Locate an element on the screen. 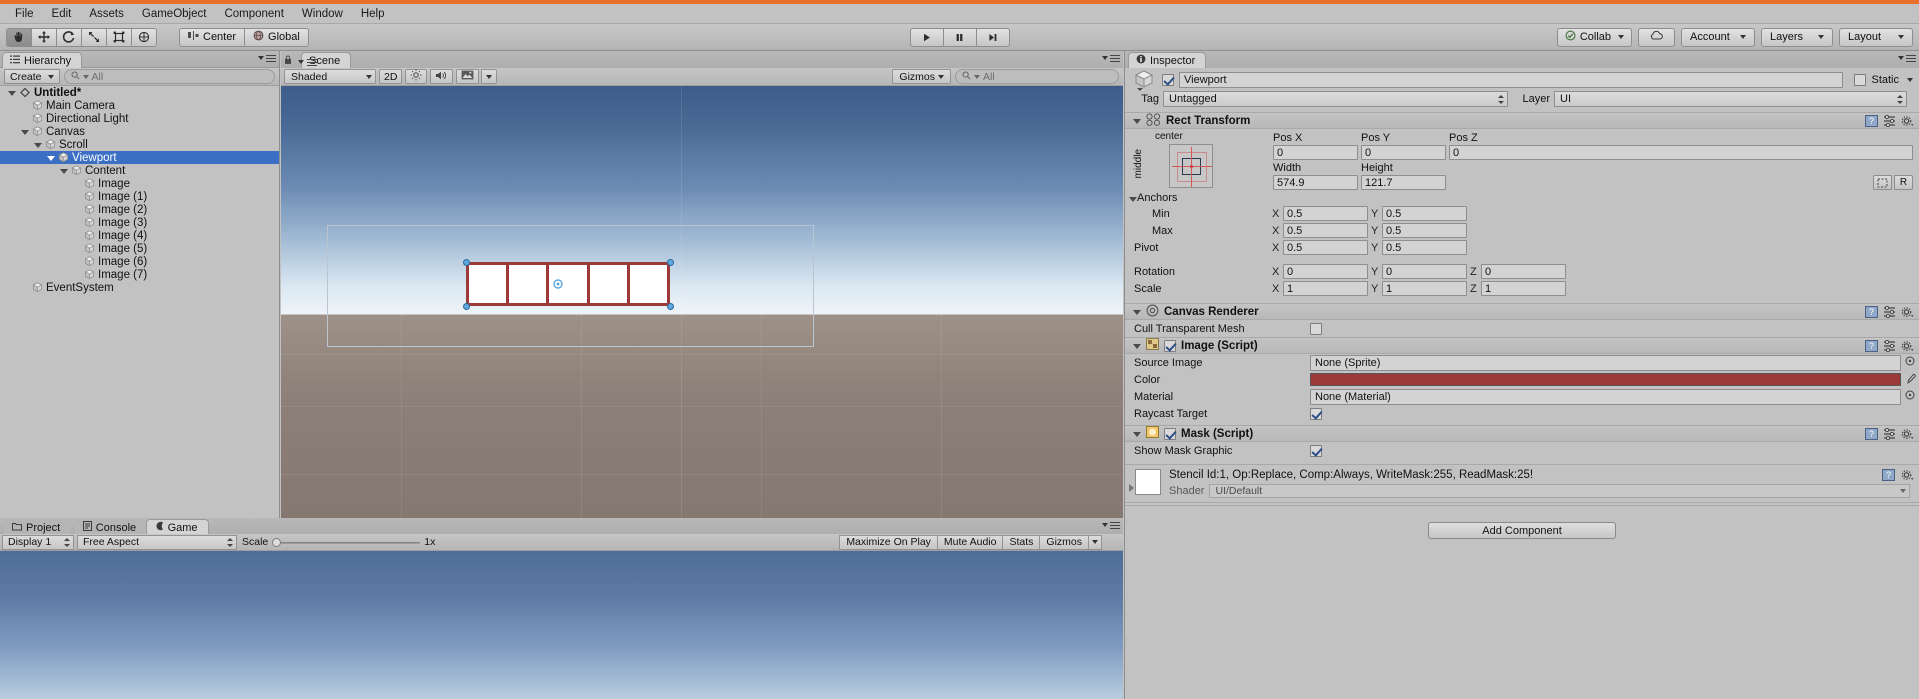 The width and height of the screenshot is (1919, 699). menu-item-help: Help is located at coordinates (373, 14).